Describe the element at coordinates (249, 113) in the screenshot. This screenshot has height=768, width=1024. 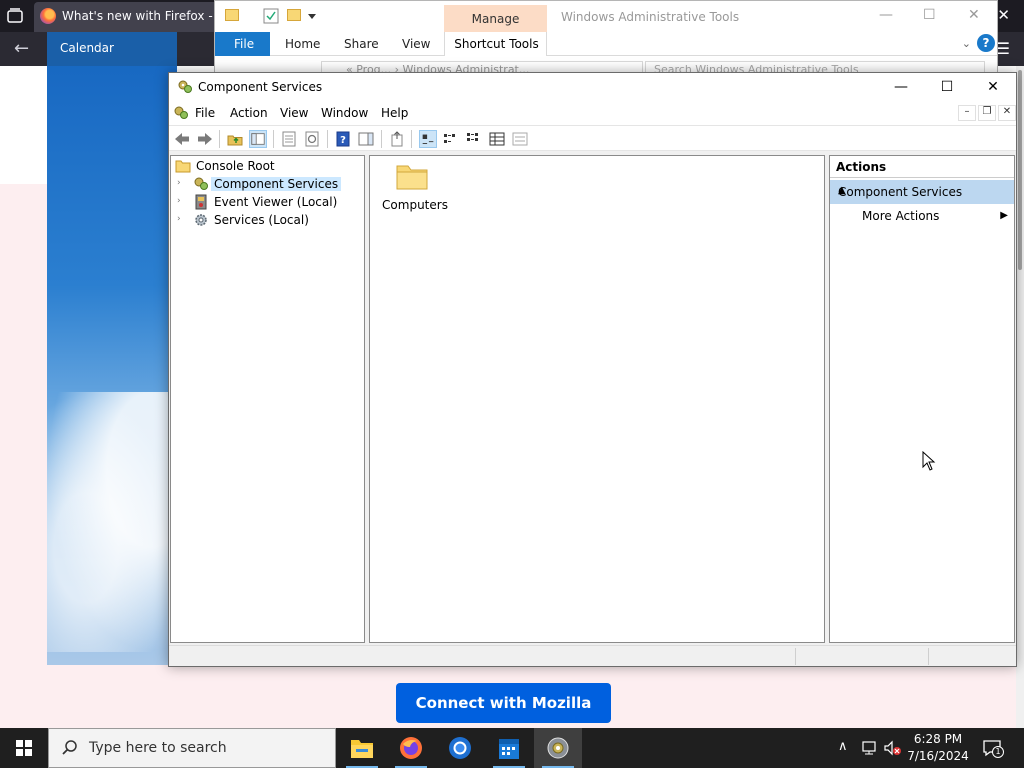
I see `menu-action: Action` at that location.